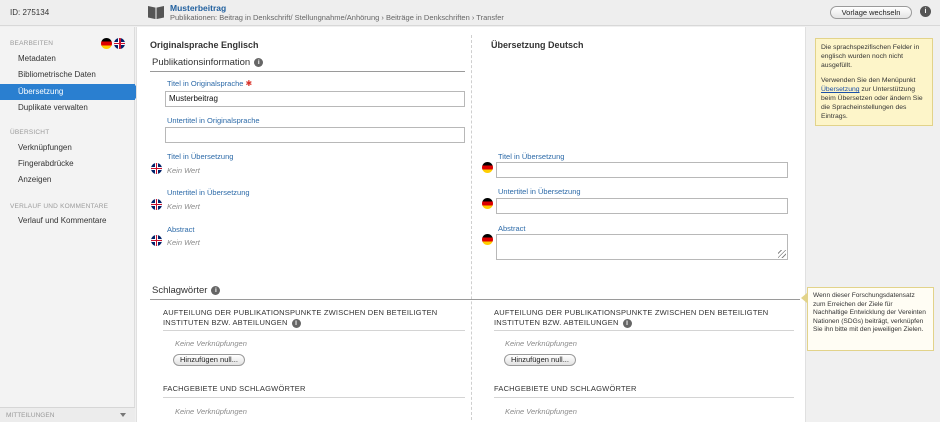 This screenshot has width=940, height=422. Describe the element at coordinates (198, 8) in the screenshot. I see `record-title: Musterbeitrag` at that location.